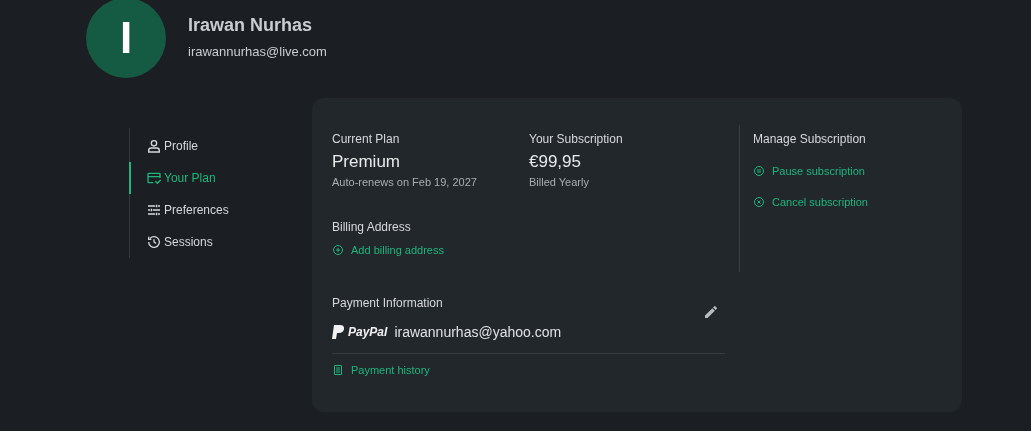 This screenshot has width=1031, height=431. I want to click on payment-history-link: Payment history, so click(381, 370).